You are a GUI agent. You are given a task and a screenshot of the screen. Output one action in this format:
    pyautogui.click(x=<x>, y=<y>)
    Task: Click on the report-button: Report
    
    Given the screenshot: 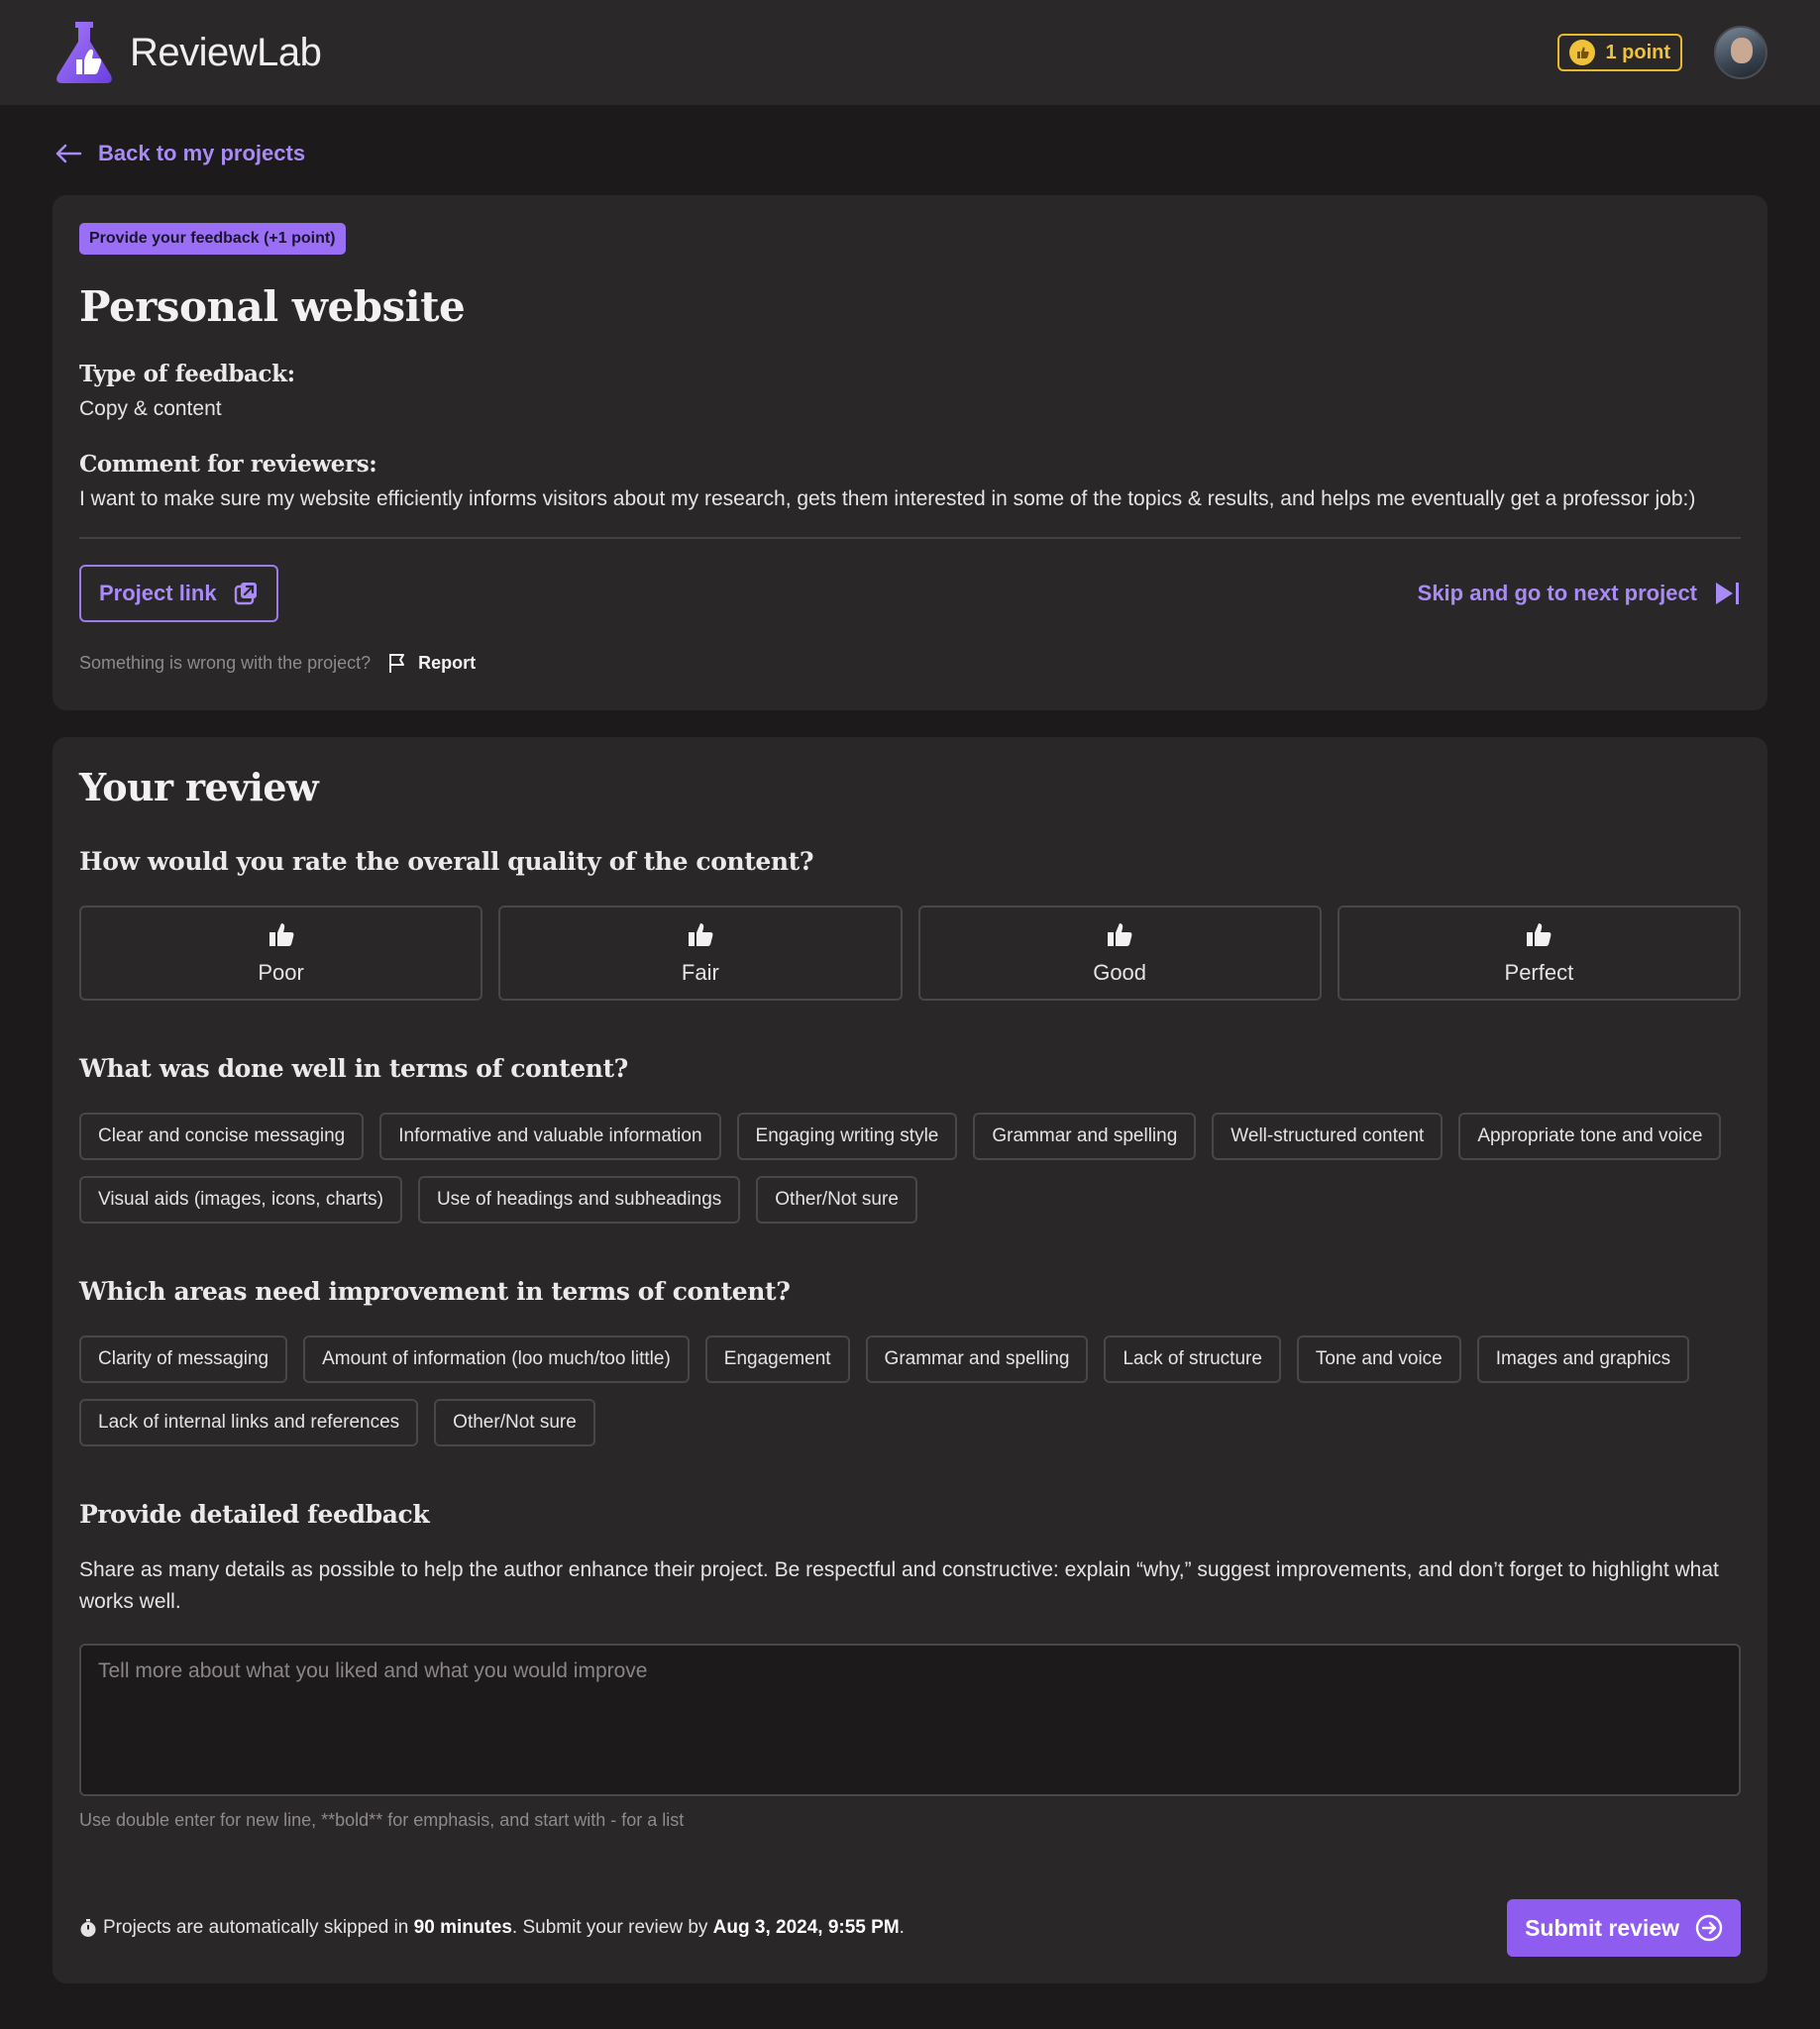 What is the action you would take?
    pyautogui.click(x=431, y=663)
    